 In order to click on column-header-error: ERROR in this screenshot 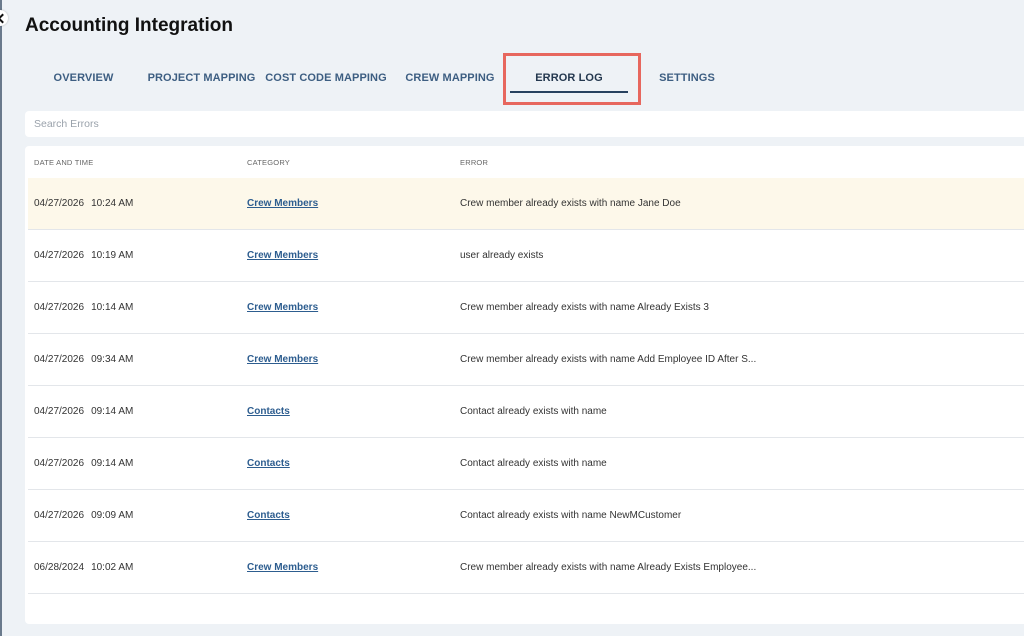, I will do `click(474, 162)`.